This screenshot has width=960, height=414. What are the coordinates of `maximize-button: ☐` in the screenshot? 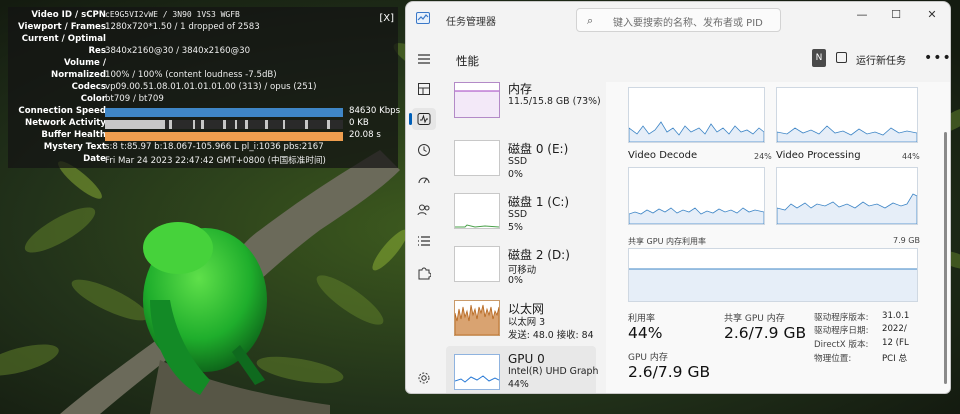 It's located at (896, 16).